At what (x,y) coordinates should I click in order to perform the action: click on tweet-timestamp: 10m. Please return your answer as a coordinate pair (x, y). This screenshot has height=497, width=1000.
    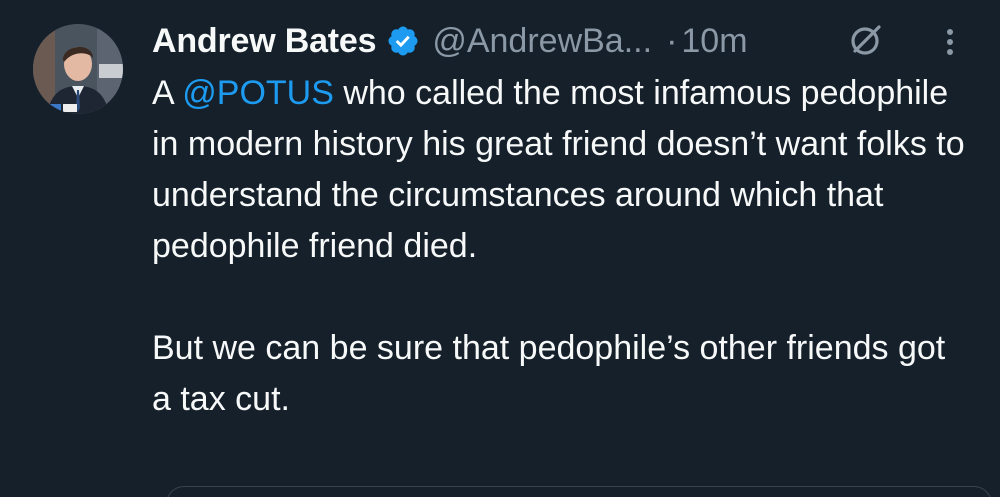
    Looking at the image, I should click on (714, 41).